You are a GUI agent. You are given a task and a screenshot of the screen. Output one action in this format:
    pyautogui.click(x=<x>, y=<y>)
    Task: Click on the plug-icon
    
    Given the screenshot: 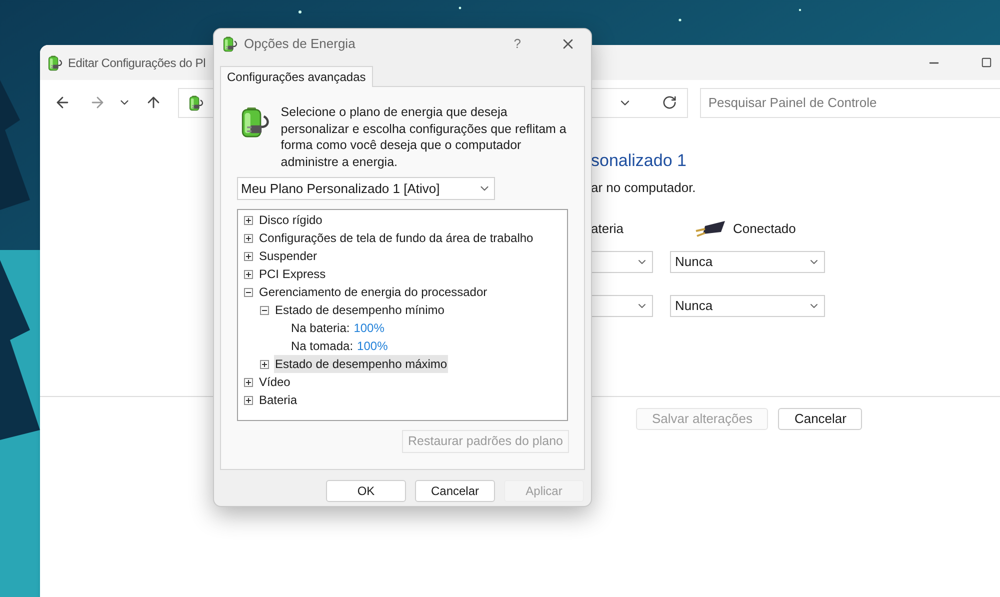 What is the action you would take?
    pyautogui.click(x=711, y=229)
    